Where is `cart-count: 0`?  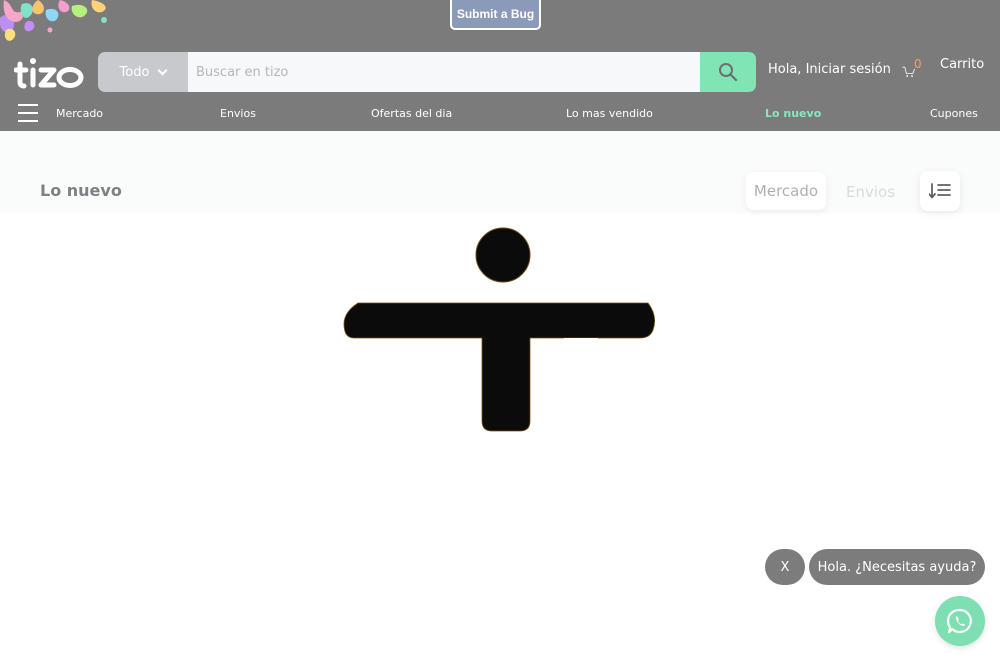 cart-count: 0 is located at coordinates (918, 64).